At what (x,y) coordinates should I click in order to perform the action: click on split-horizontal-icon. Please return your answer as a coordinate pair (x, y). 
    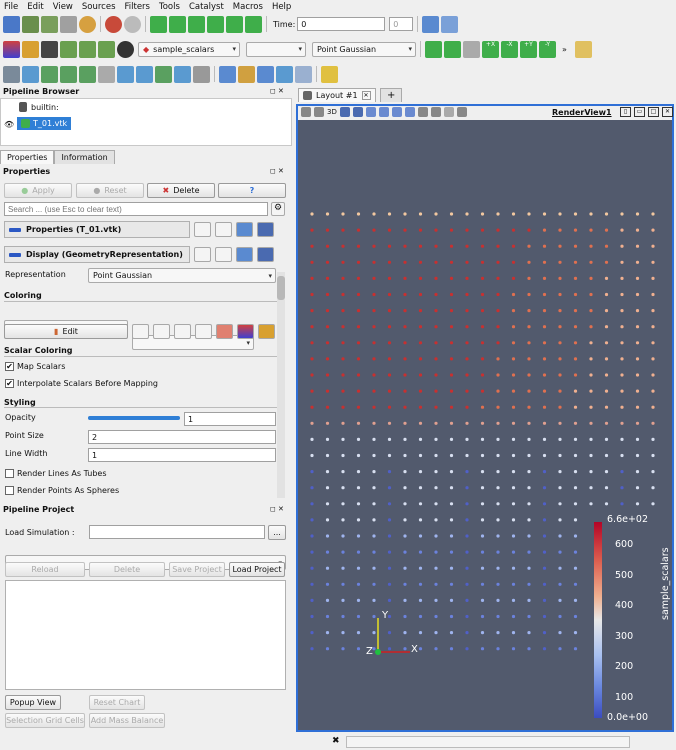
    Looking at the image, I should click on (306, 112).